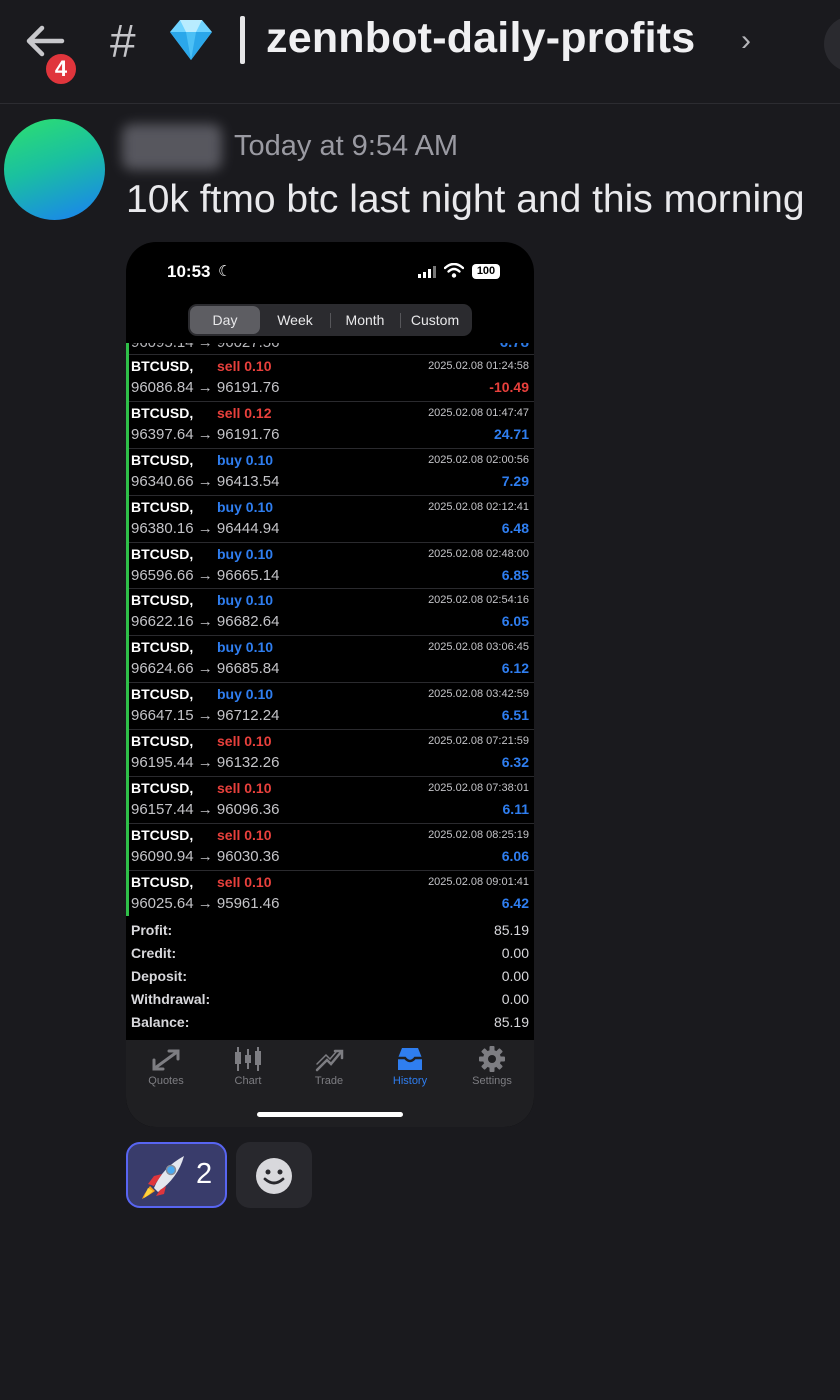 This screenshot has width=840, height=1400. I want to click on segment-week: Week, so click(295, 320).